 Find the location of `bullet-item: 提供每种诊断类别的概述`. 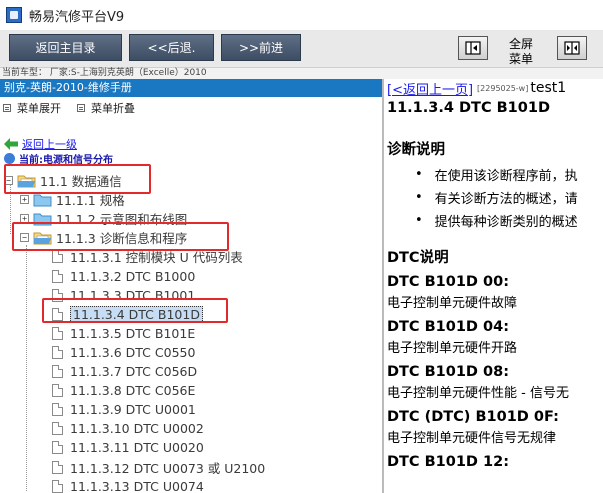

bullet-item: 提供每种诊断类别的概述 is located at coordinates (495, 220).